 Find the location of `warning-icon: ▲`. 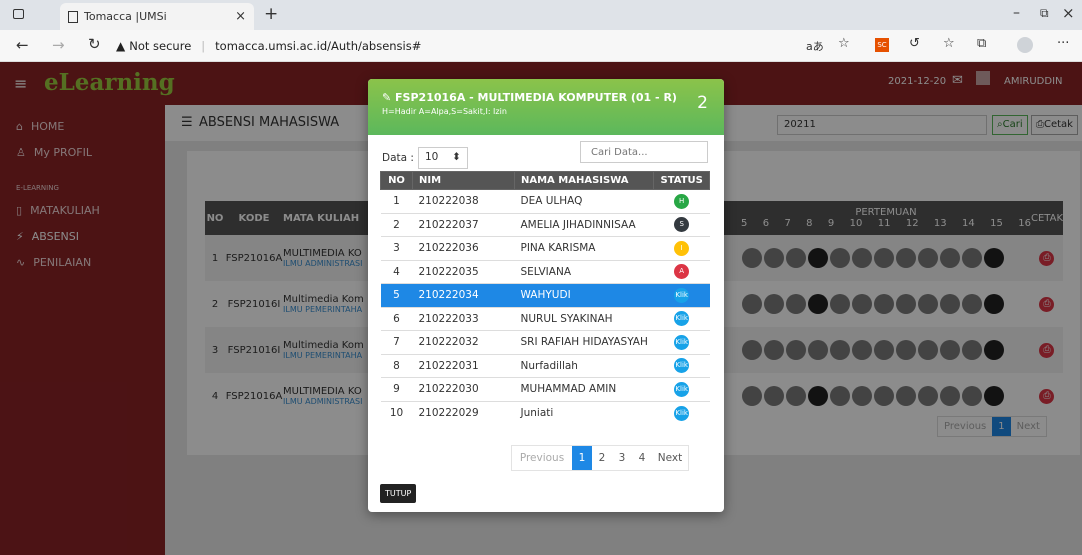

warning-icon: ▲ is located at coordinates (121, 46).